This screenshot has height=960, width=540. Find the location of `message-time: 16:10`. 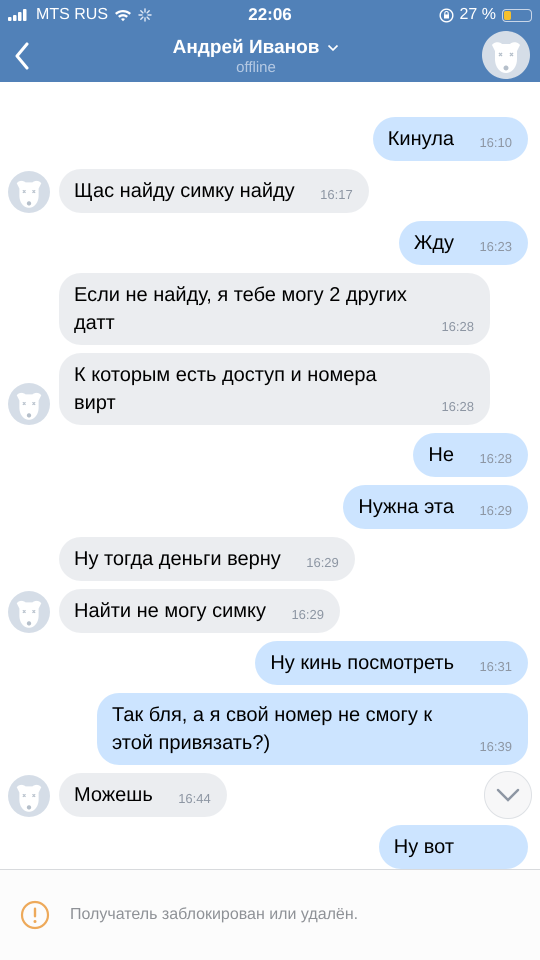

message-time: 16:10 is located at coordinates (495, 143).